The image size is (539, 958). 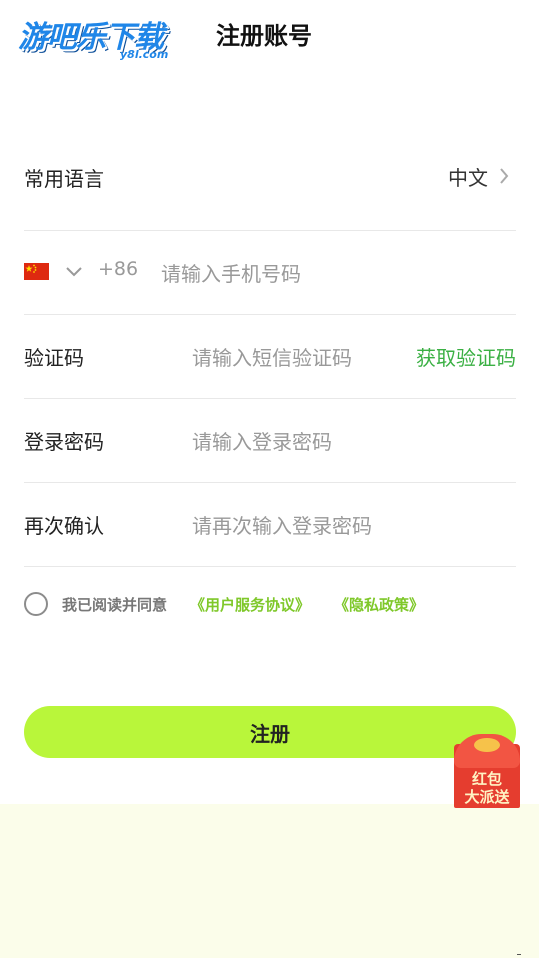 I want to click on app-header: 游吧乐下载 y8l.com 注册账号, so click(x=269, y=33).